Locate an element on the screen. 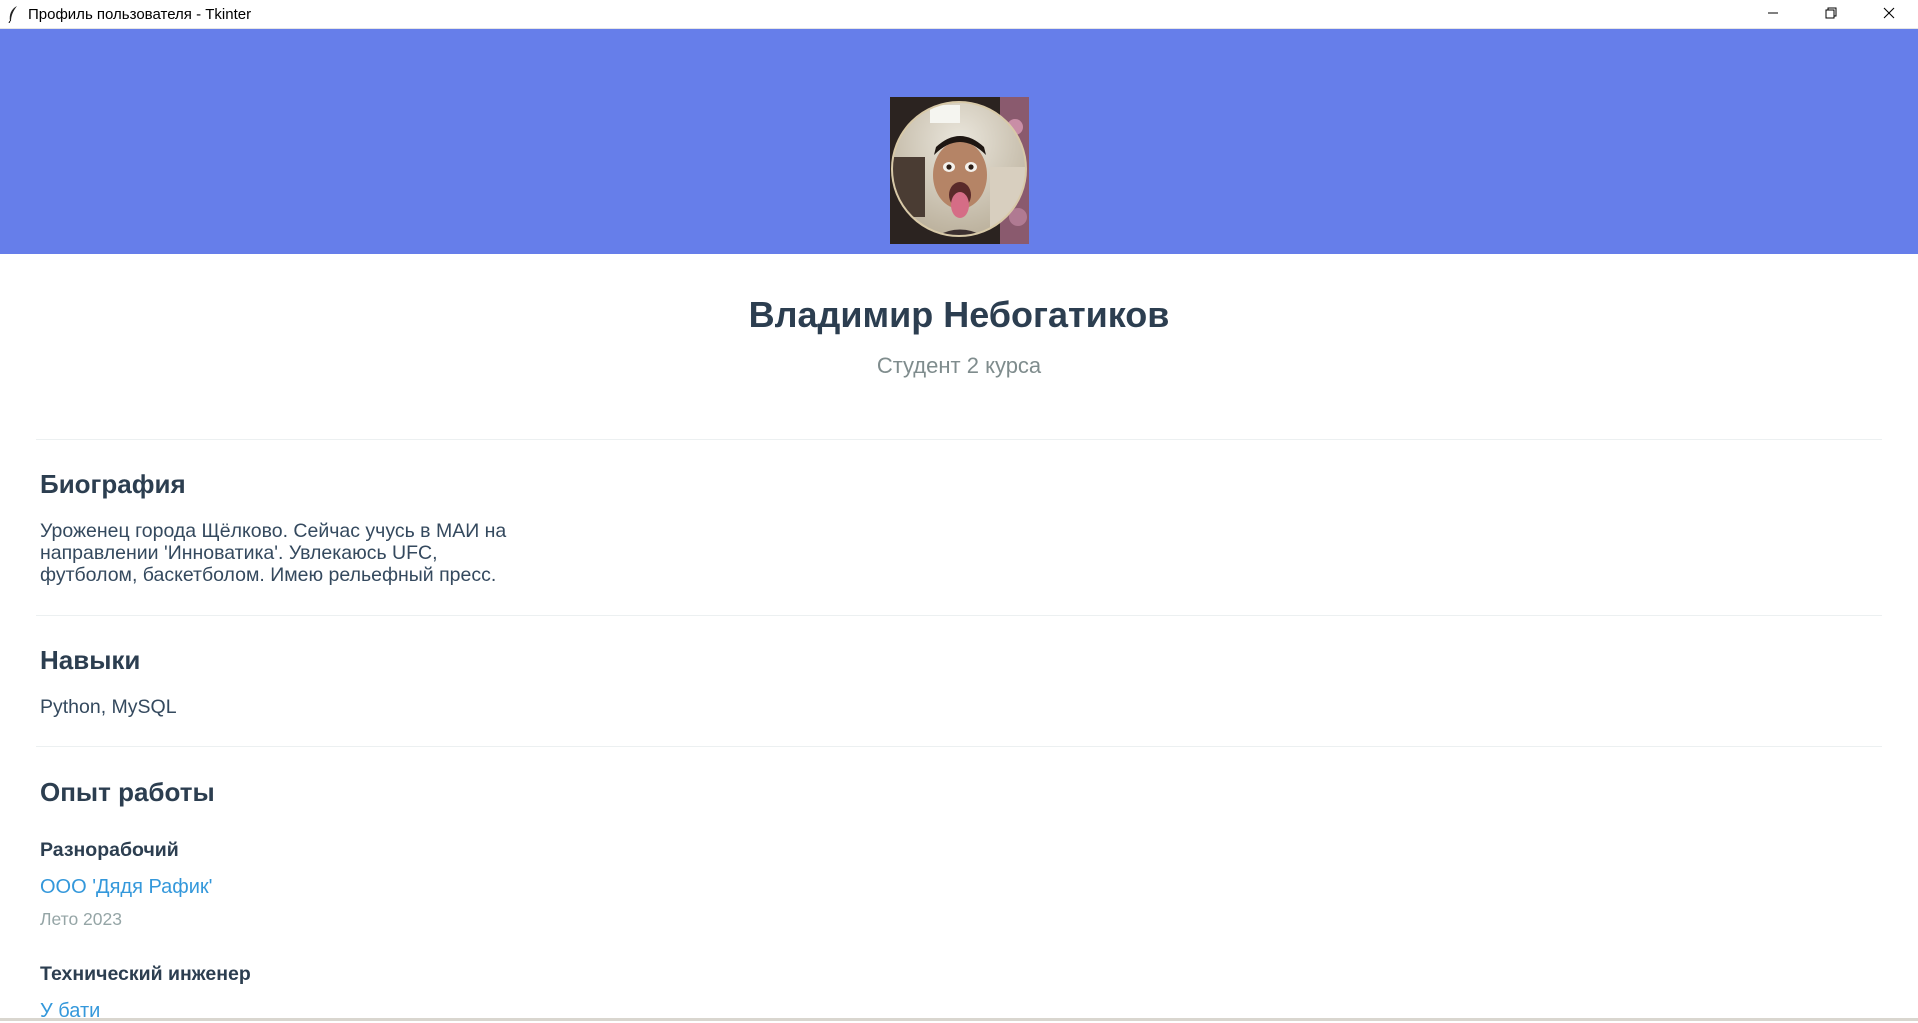 Image resolution: width=1918 pixels, height=1023 pixels. job-period: Лето 2023 is located at coordinates (81, 919).